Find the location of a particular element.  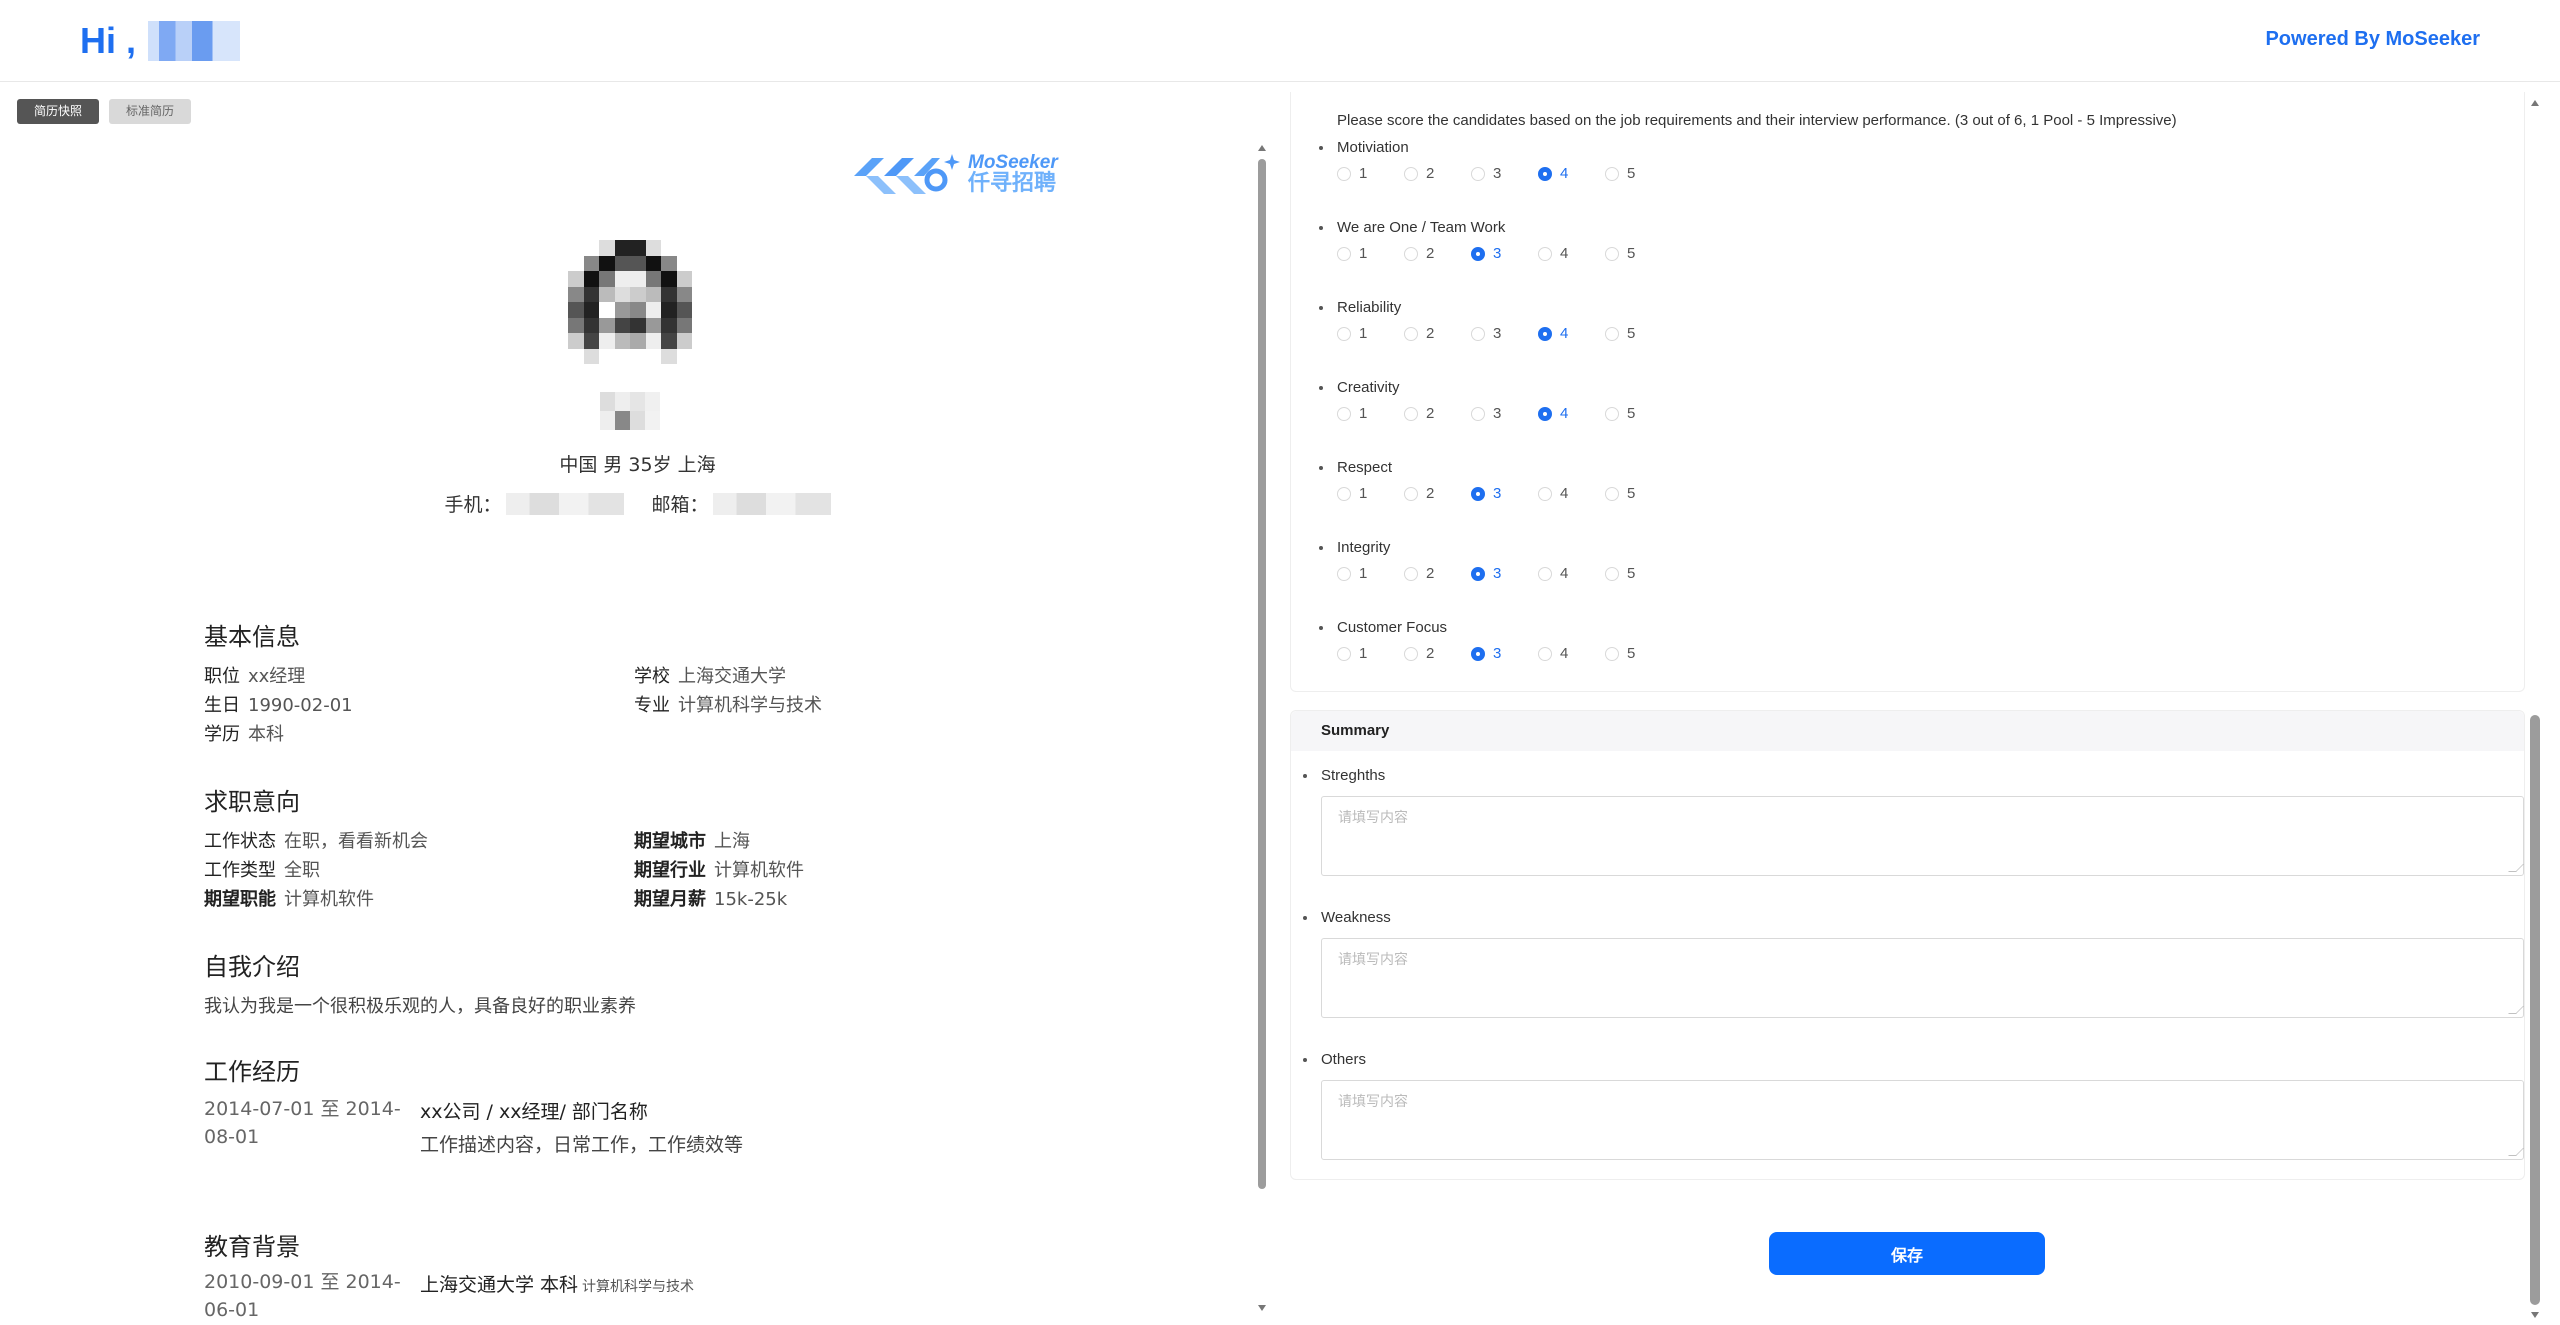

criterion-label: Motiviation is located at coordinates (1919, 147).